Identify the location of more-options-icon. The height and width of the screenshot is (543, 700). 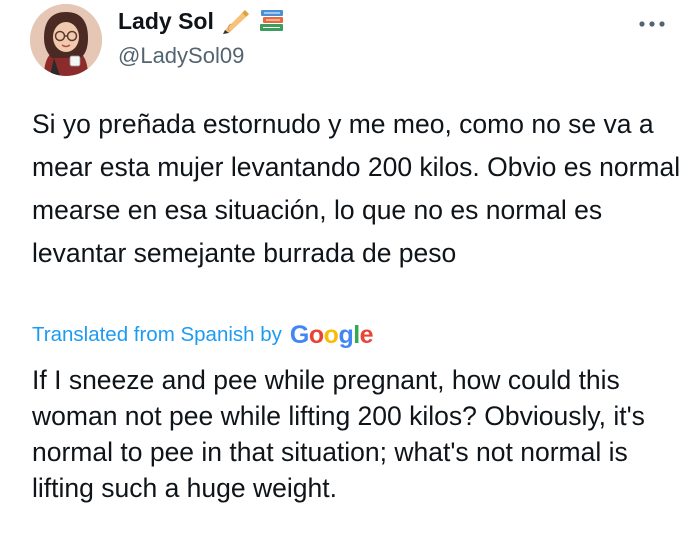
(652, 24).